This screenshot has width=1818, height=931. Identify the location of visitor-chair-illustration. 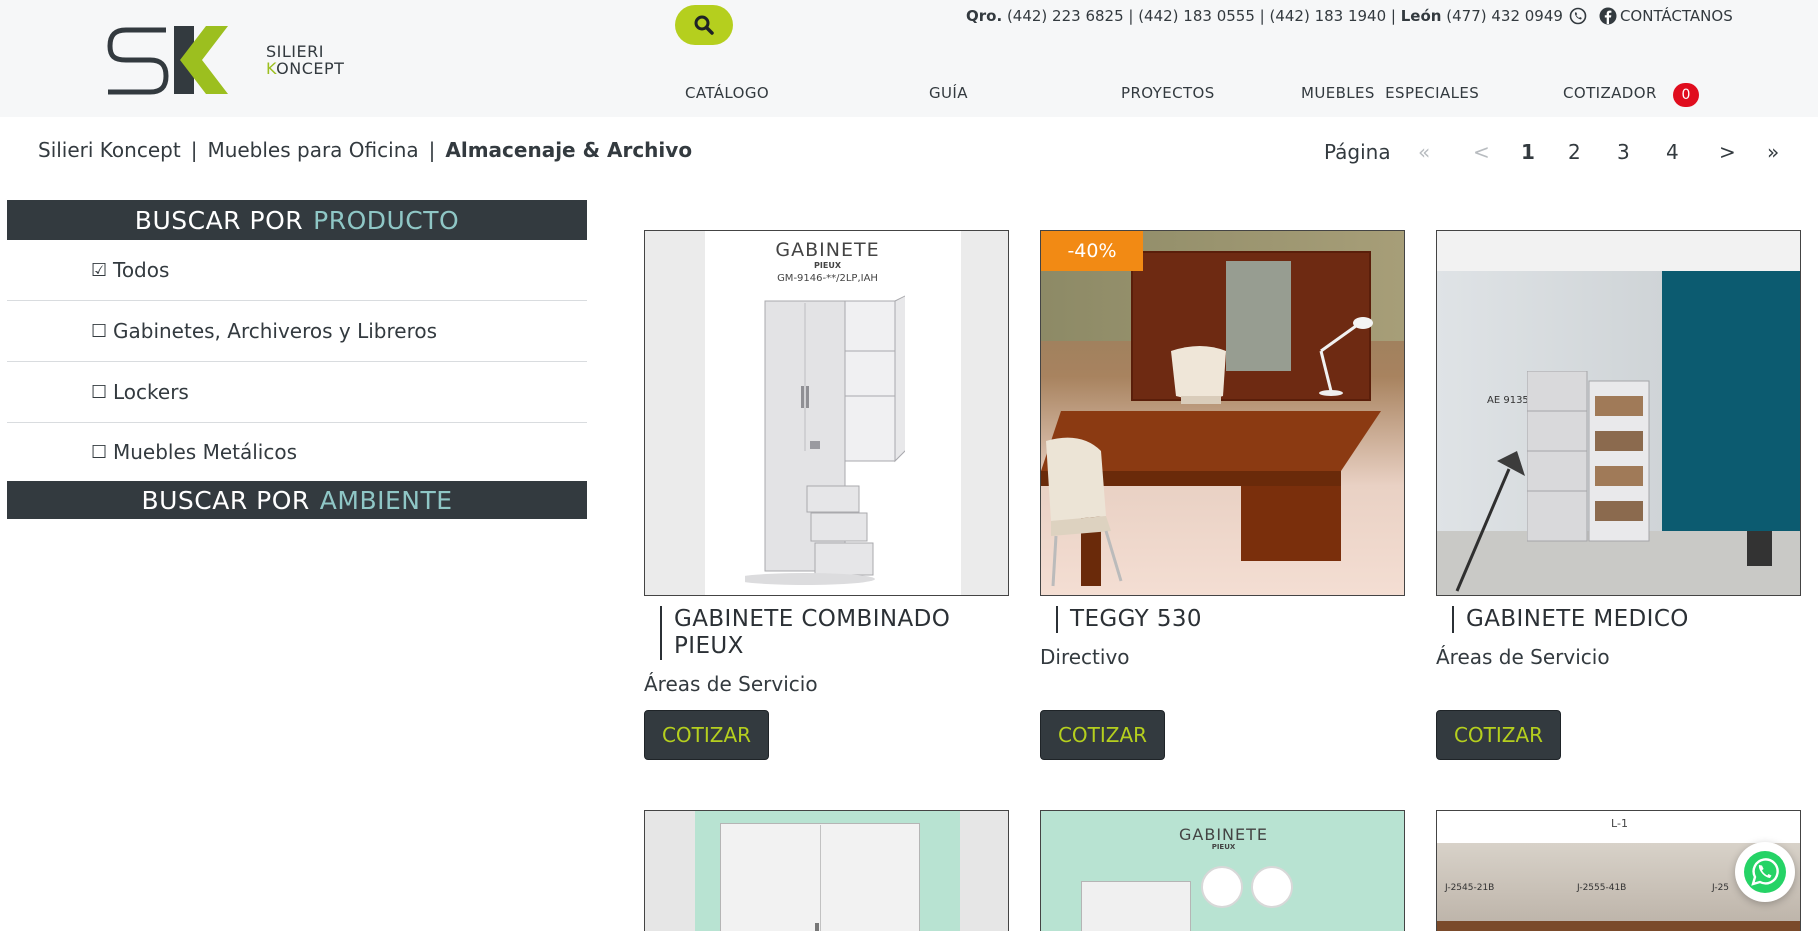
(1084, 512).